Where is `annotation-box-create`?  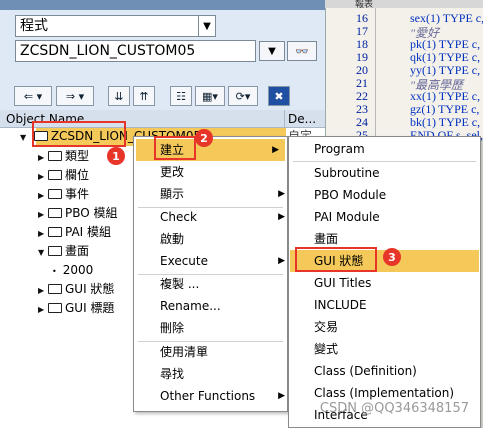
annotation-box-create is located at coordinates (175, 148).